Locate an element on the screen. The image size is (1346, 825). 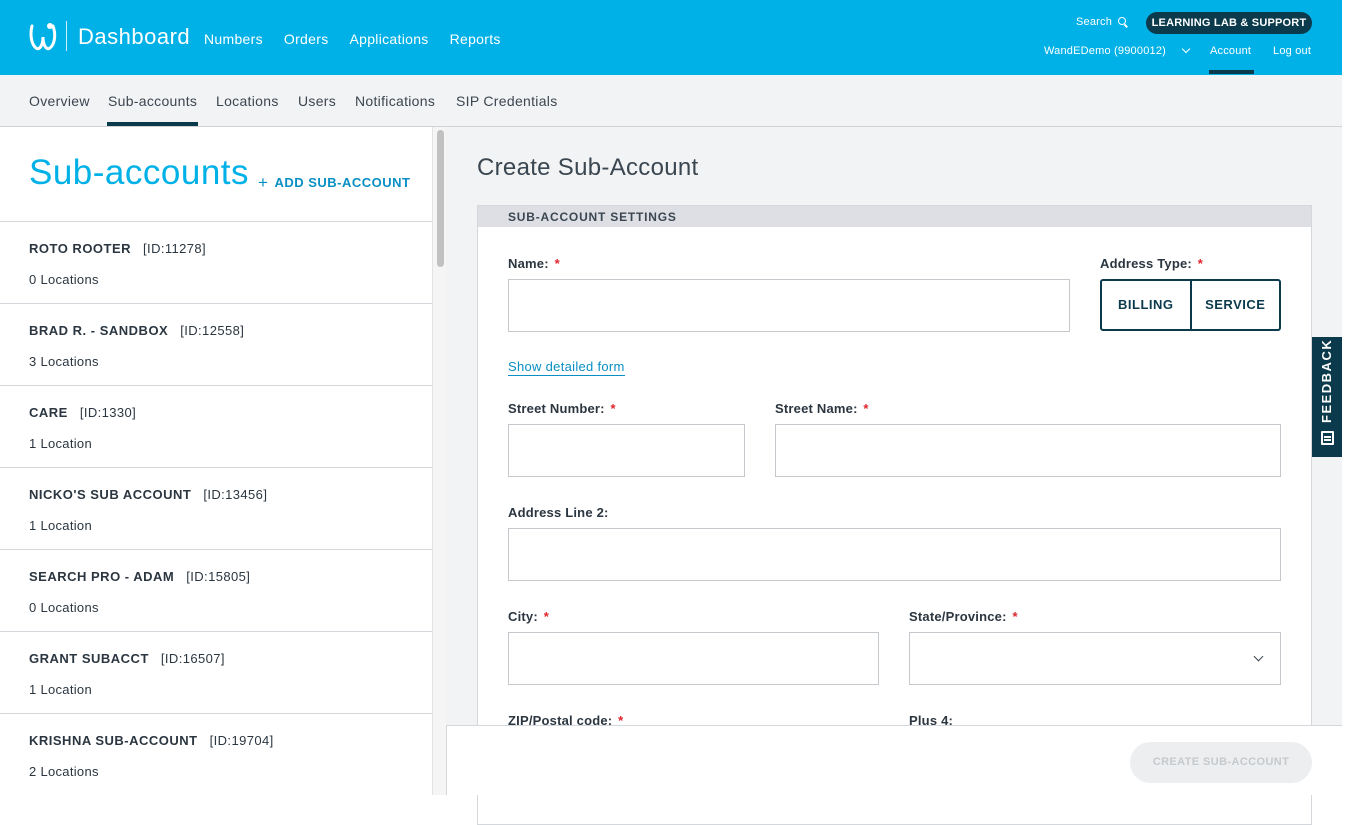
account-id: [ID:1330] is located at coordinates (108, 412).